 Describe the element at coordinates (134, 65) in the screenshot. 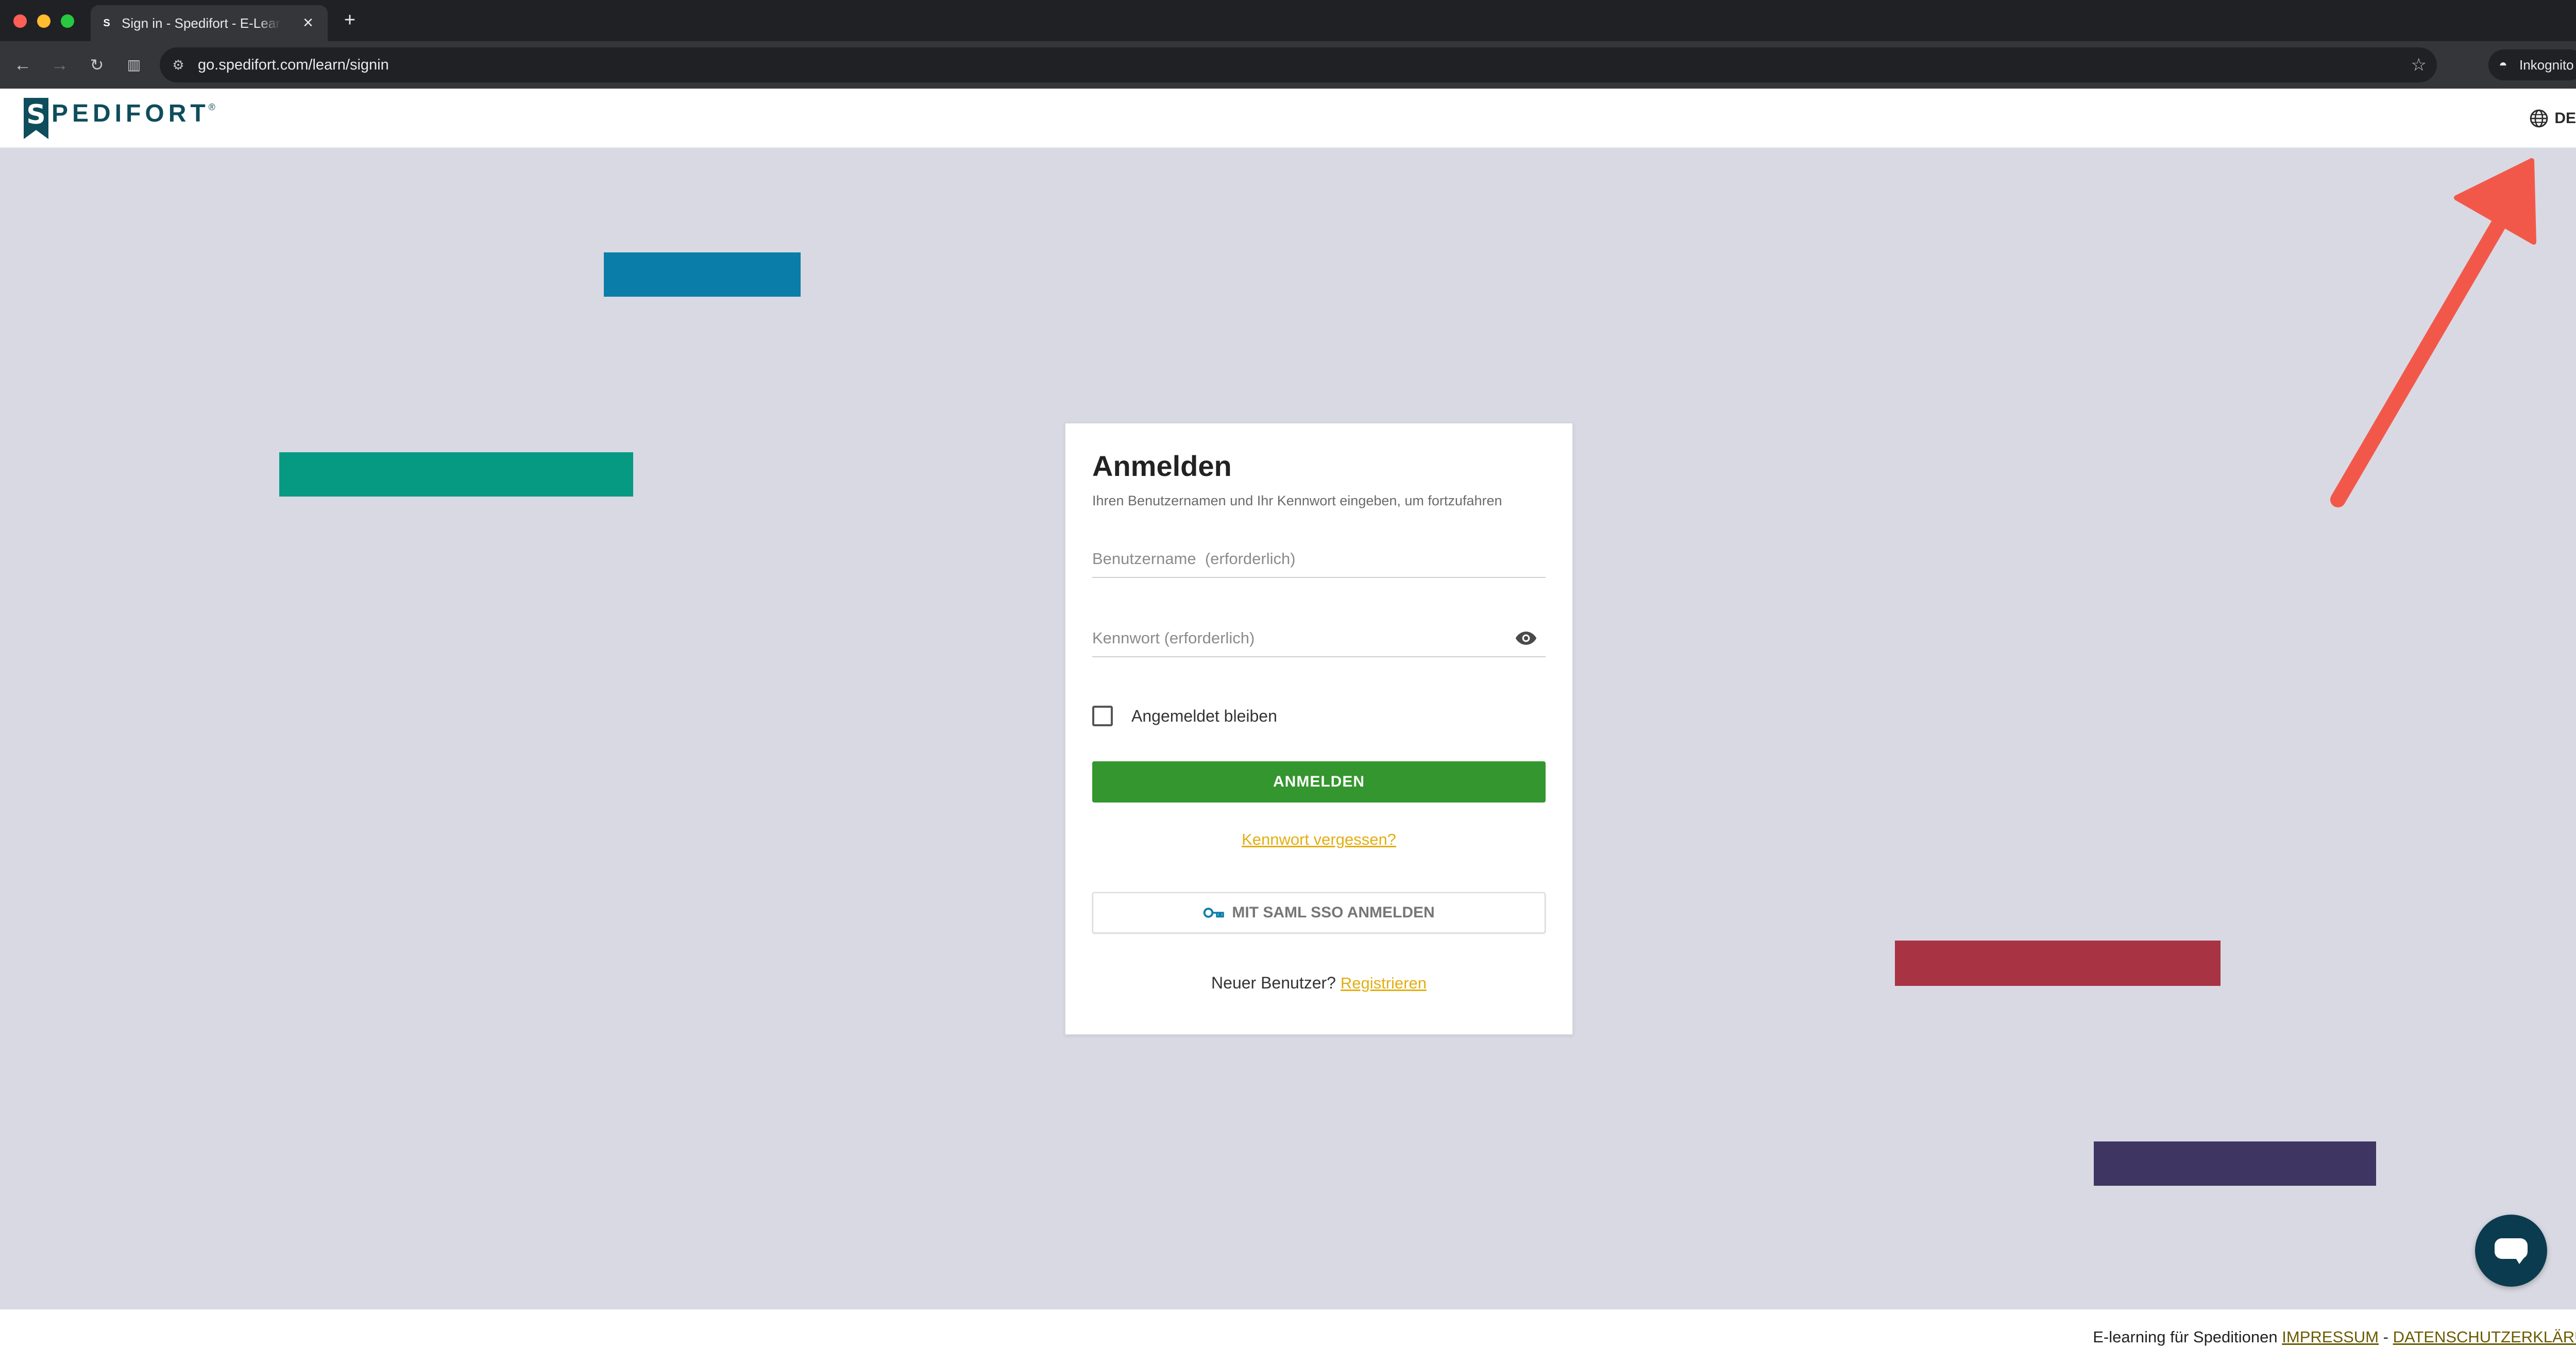

I see `split-view-icon: ▥` at that location.